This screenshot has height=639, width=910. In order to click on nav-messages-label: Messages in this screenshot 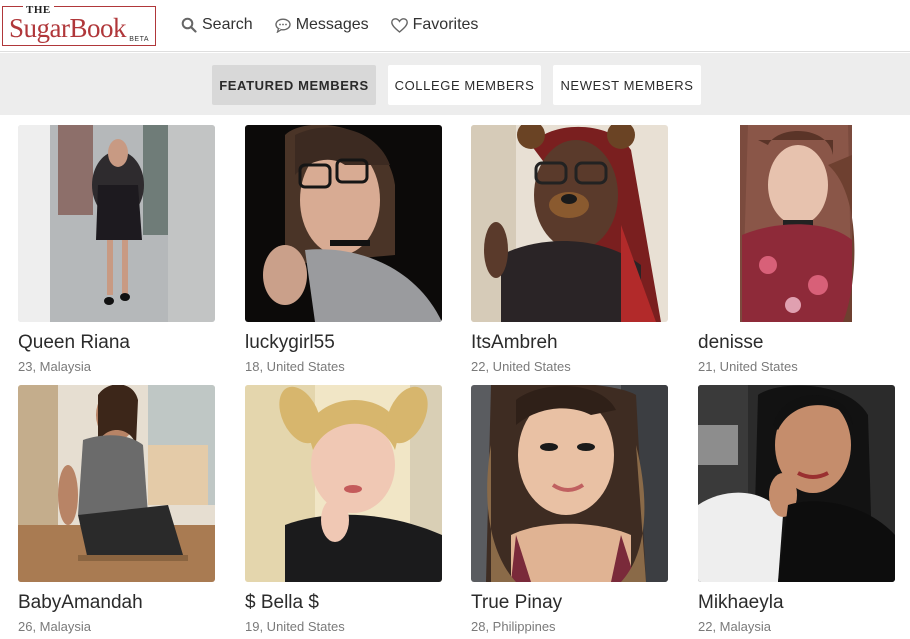, I will do `click(332, 24)`.